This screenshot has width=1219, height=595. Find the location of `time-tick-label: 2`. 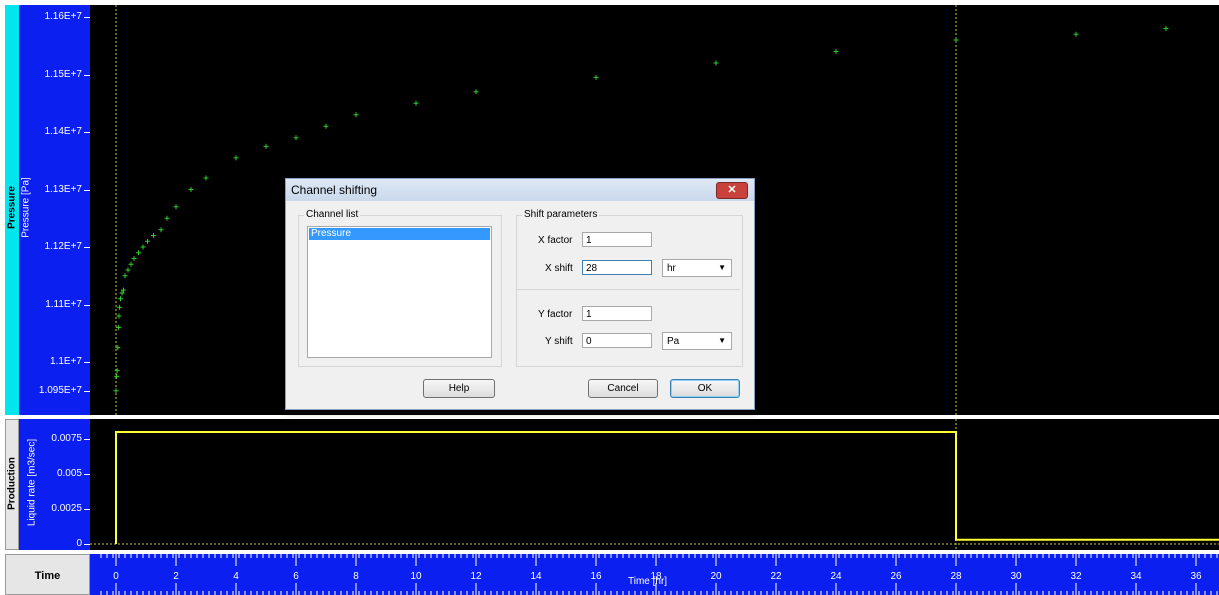

time-tick-label: 2 is located at coordinates (176, 576).